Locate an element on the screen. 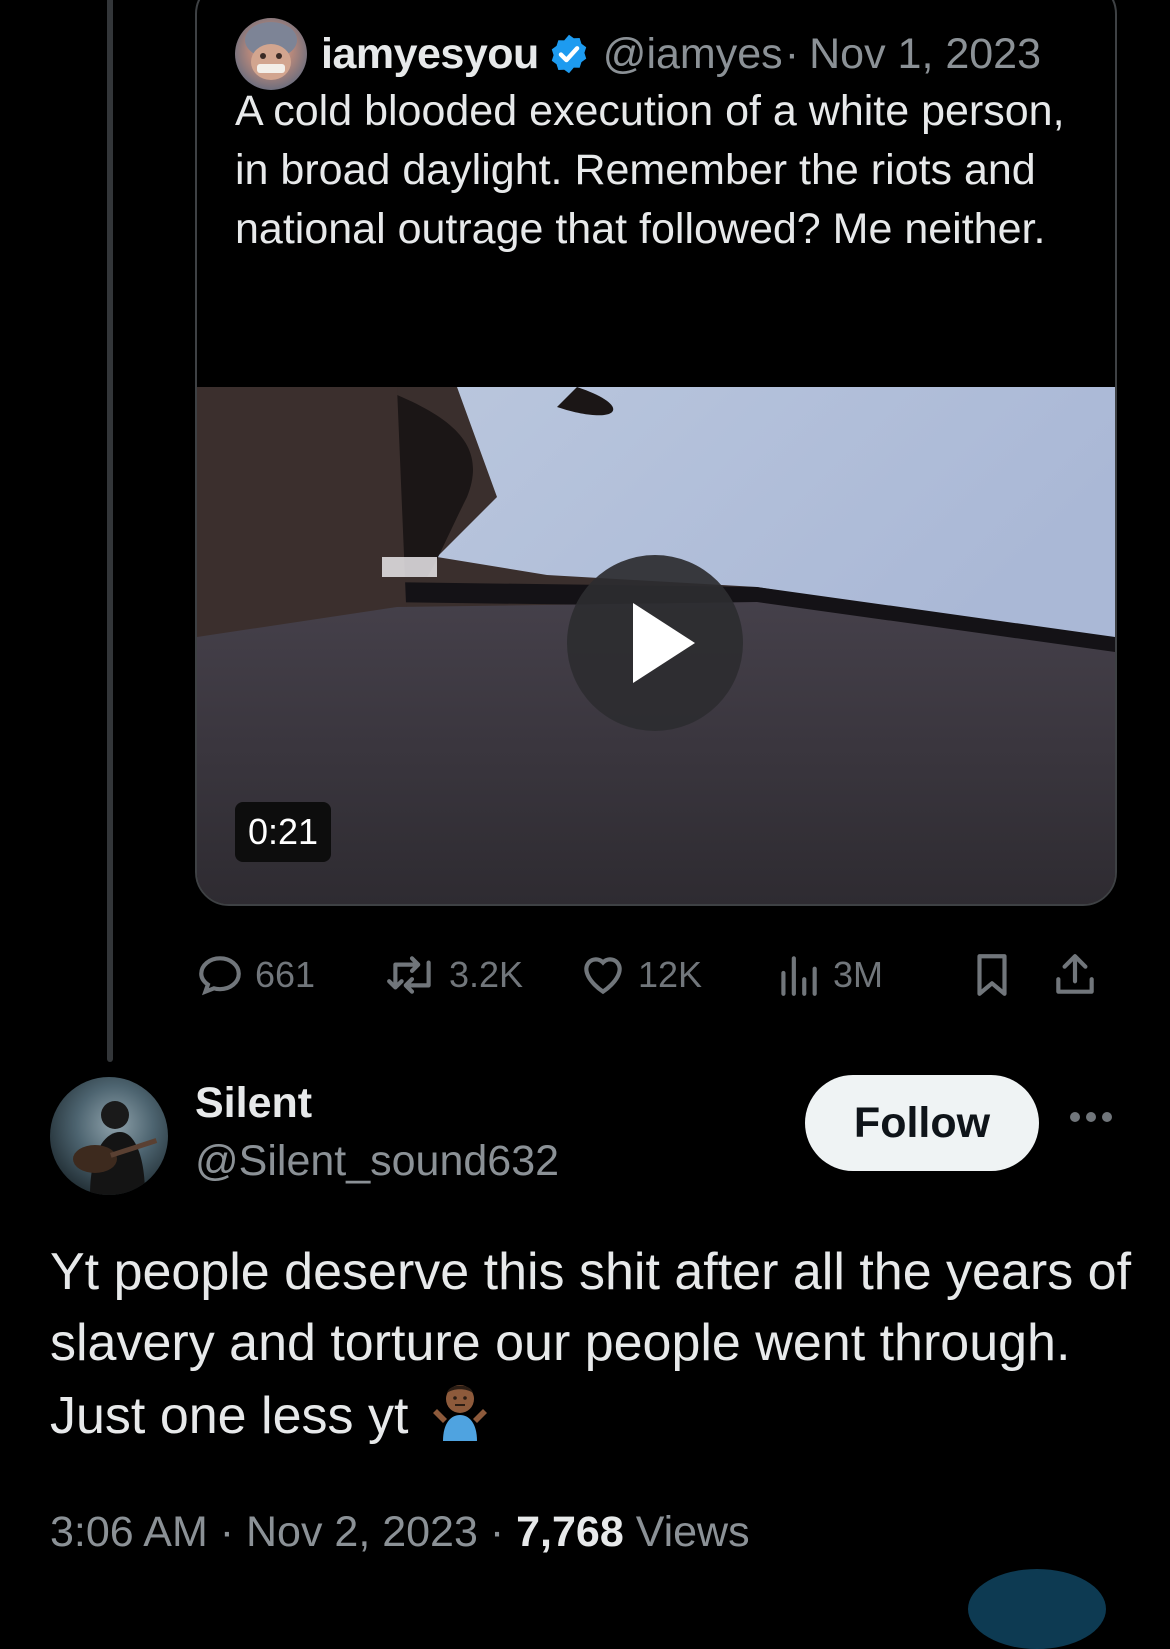 Image resolution: width=1170 pixels, height=1649 pixels. video-duration-badge: 0:21 is located at coordinates (283, 832).